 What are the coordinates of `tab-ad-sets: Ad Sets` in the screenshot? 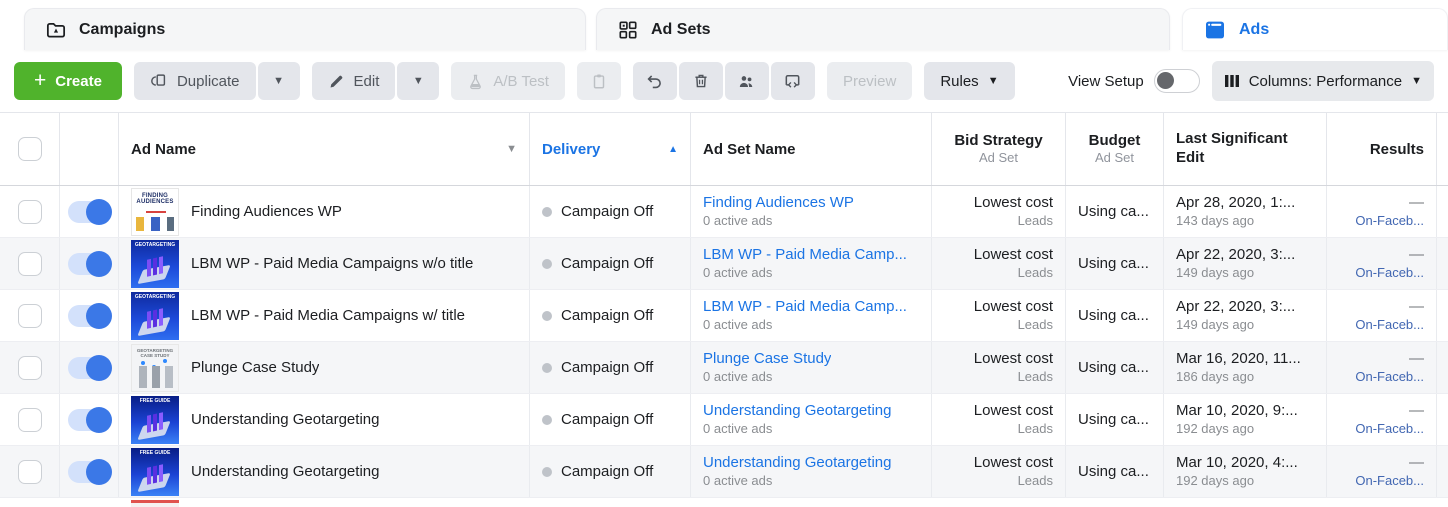 It's located at (883, 29).